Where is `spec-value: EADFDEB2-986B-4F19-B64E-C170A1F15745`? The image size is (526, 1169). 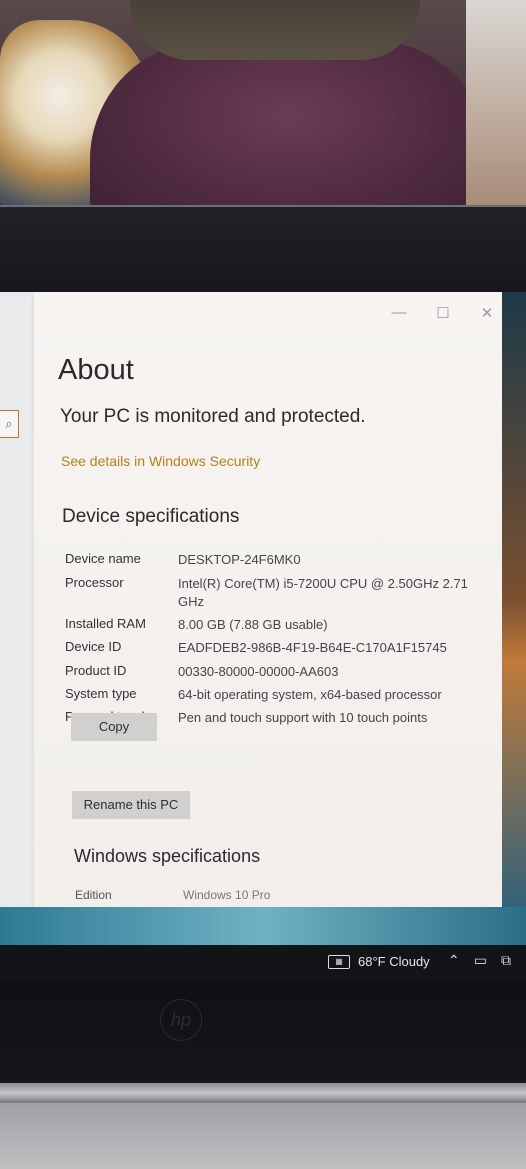 spec-value: EADFDEB2-986B-4F19-B64E-C170A1F15745 is located at coordinates (312, 647).